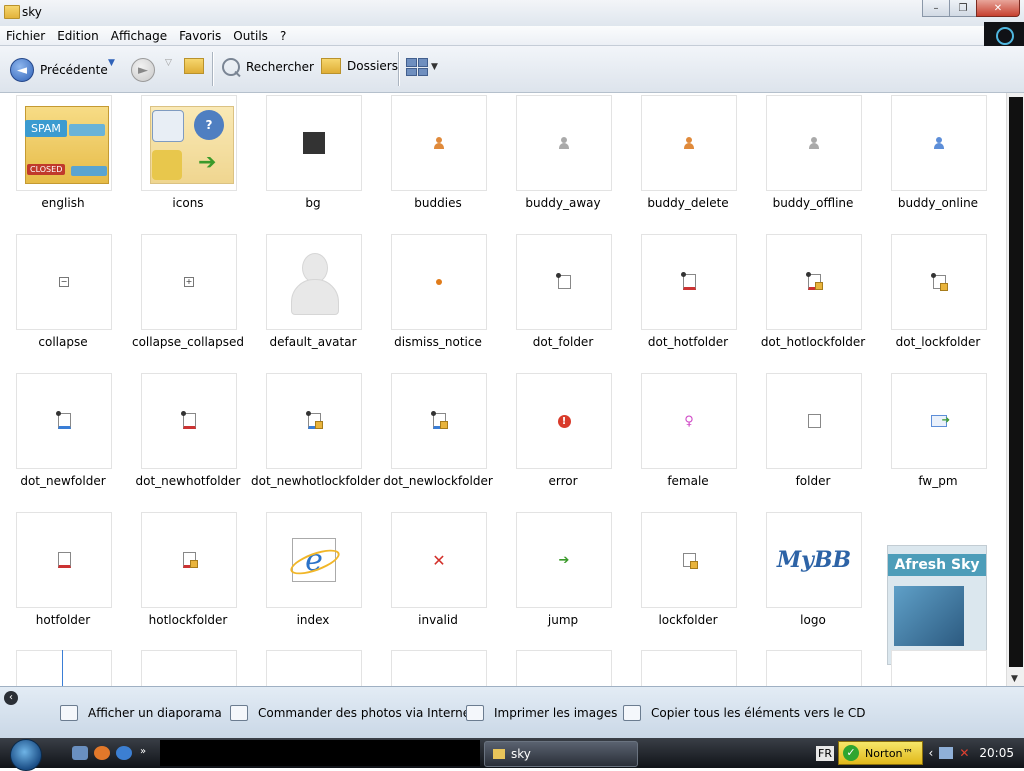 Image resolution: width=1024 pixels, height=771 pixels. I want to click on close-button: ✕, so click(998, 8).